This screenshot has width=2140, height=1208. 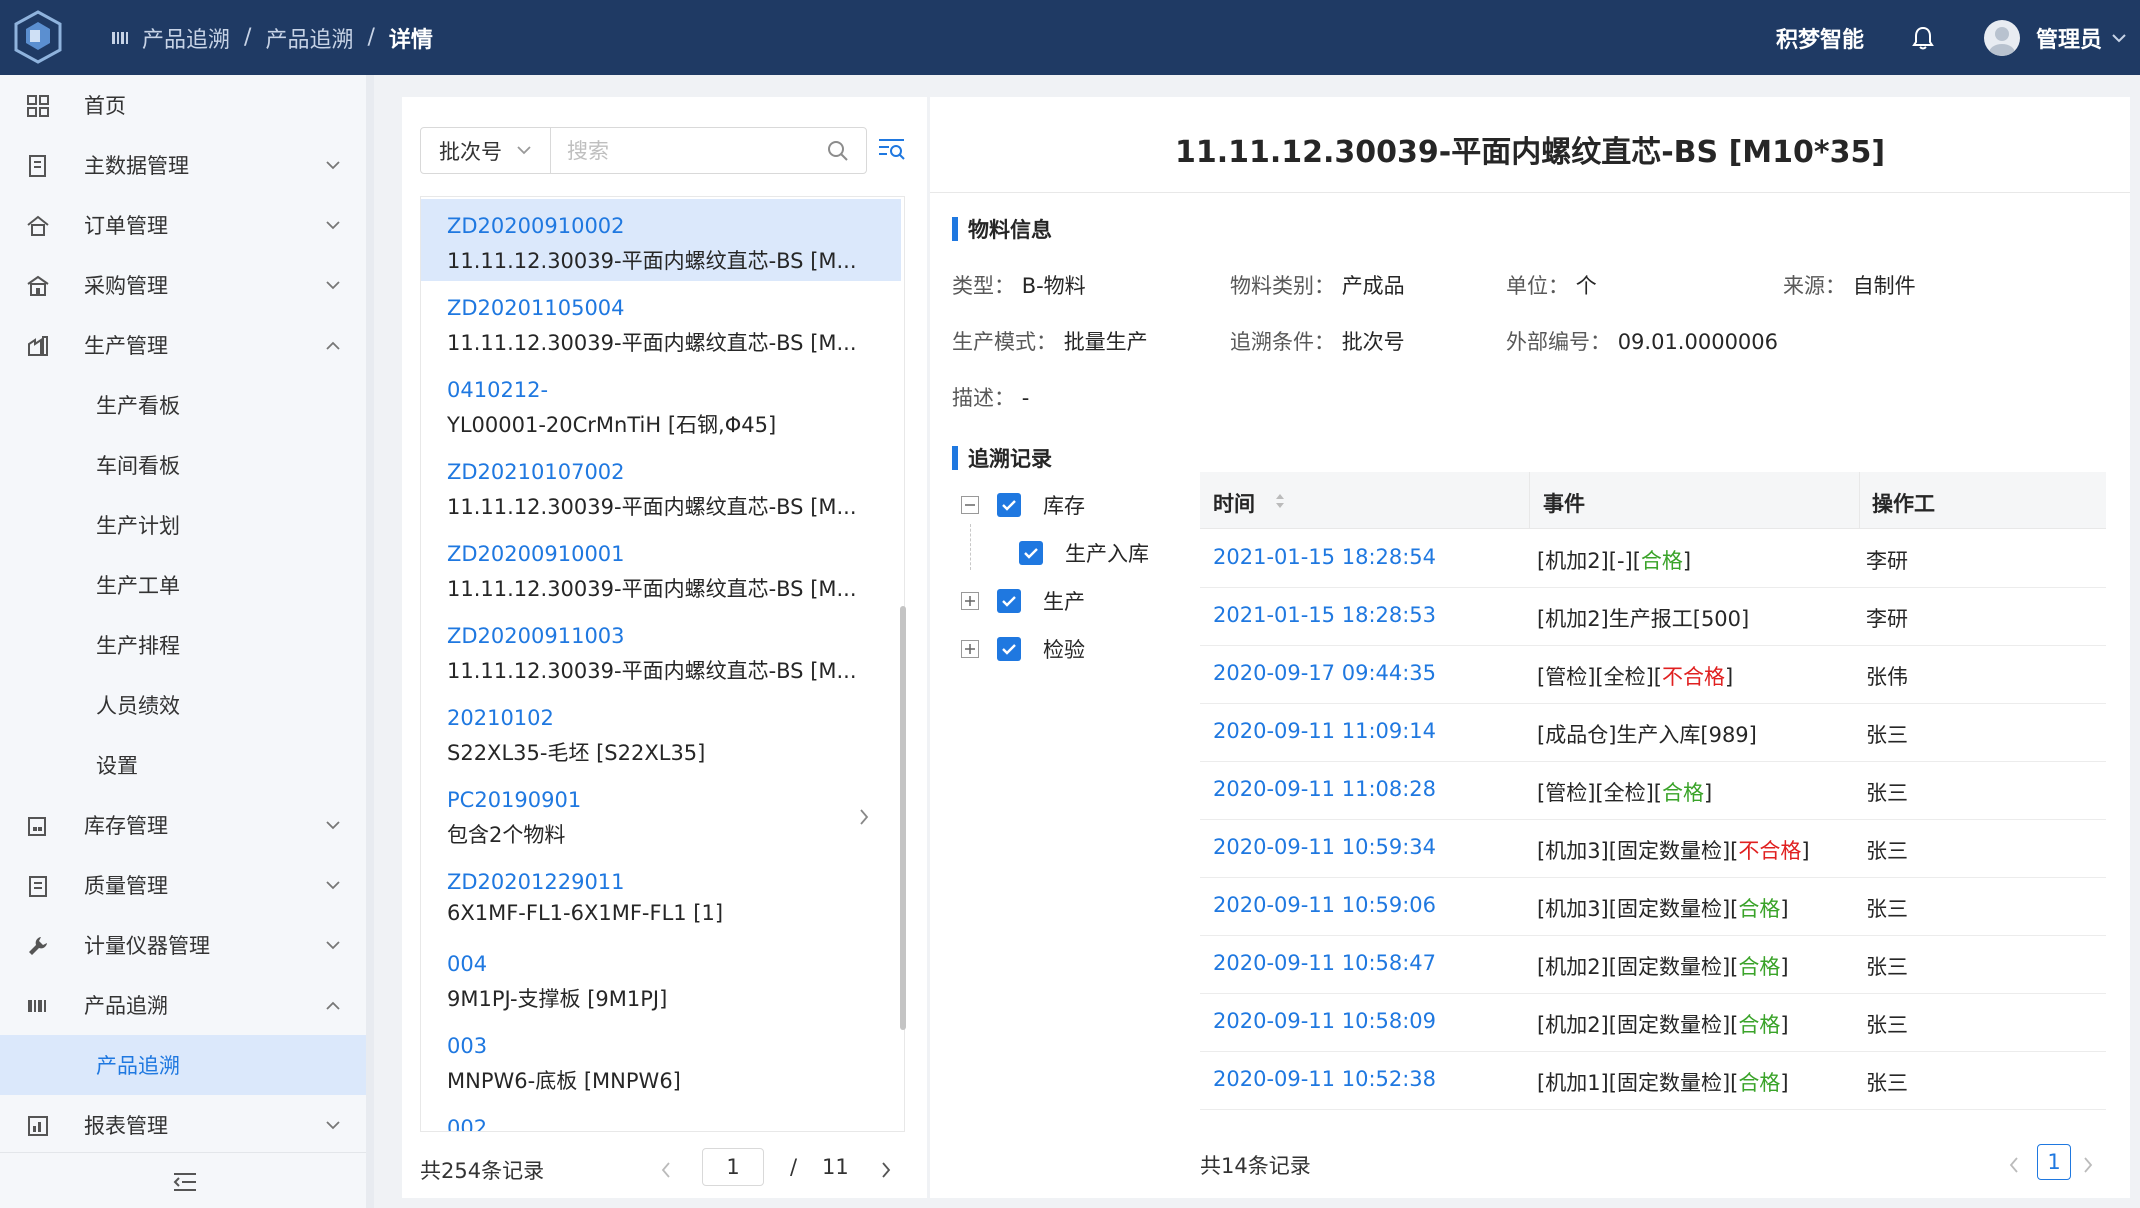 What do you see at coordinates (183, 525) in the screenshot?
I see `sidebar-subitem-production-plan: 生产计划` at bounding box center [183, 525].